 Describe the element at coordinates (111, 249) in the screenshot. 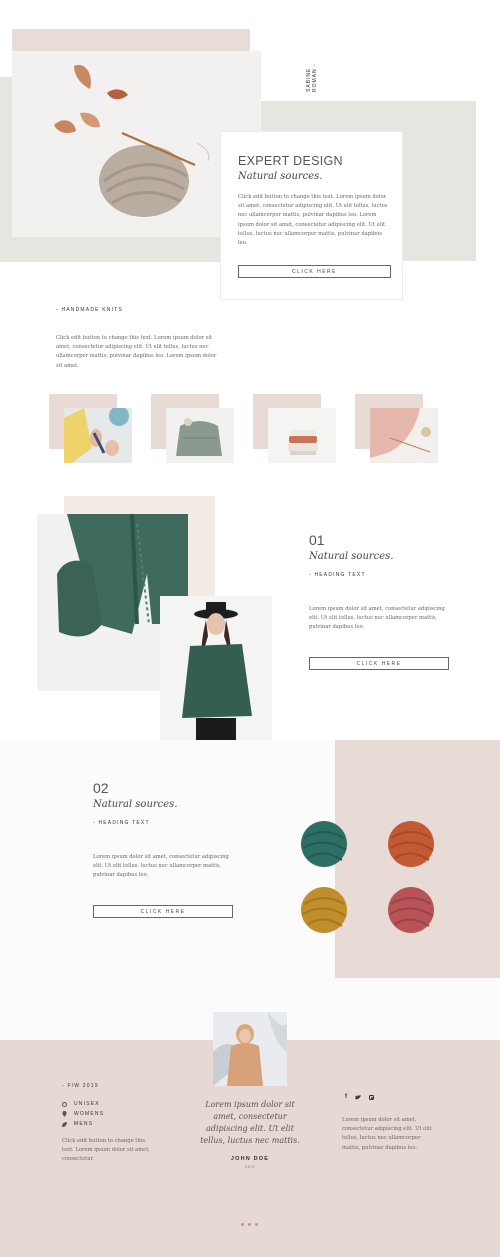

I see `hero-bg-bottom` at that location.